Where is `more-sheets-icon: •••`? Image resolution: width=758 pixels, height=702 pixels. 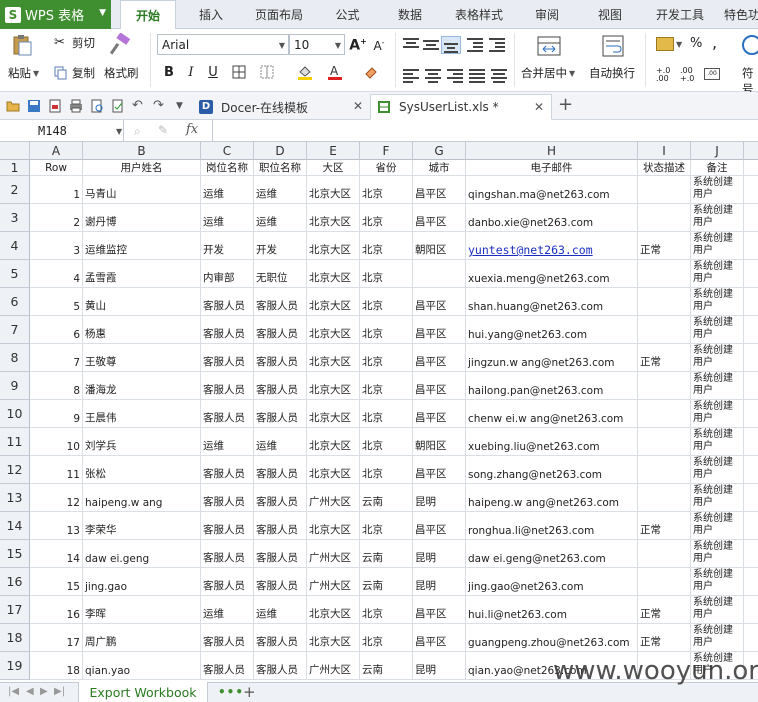
more-sheets-icon: ••• is located at coordinates (231, 692).